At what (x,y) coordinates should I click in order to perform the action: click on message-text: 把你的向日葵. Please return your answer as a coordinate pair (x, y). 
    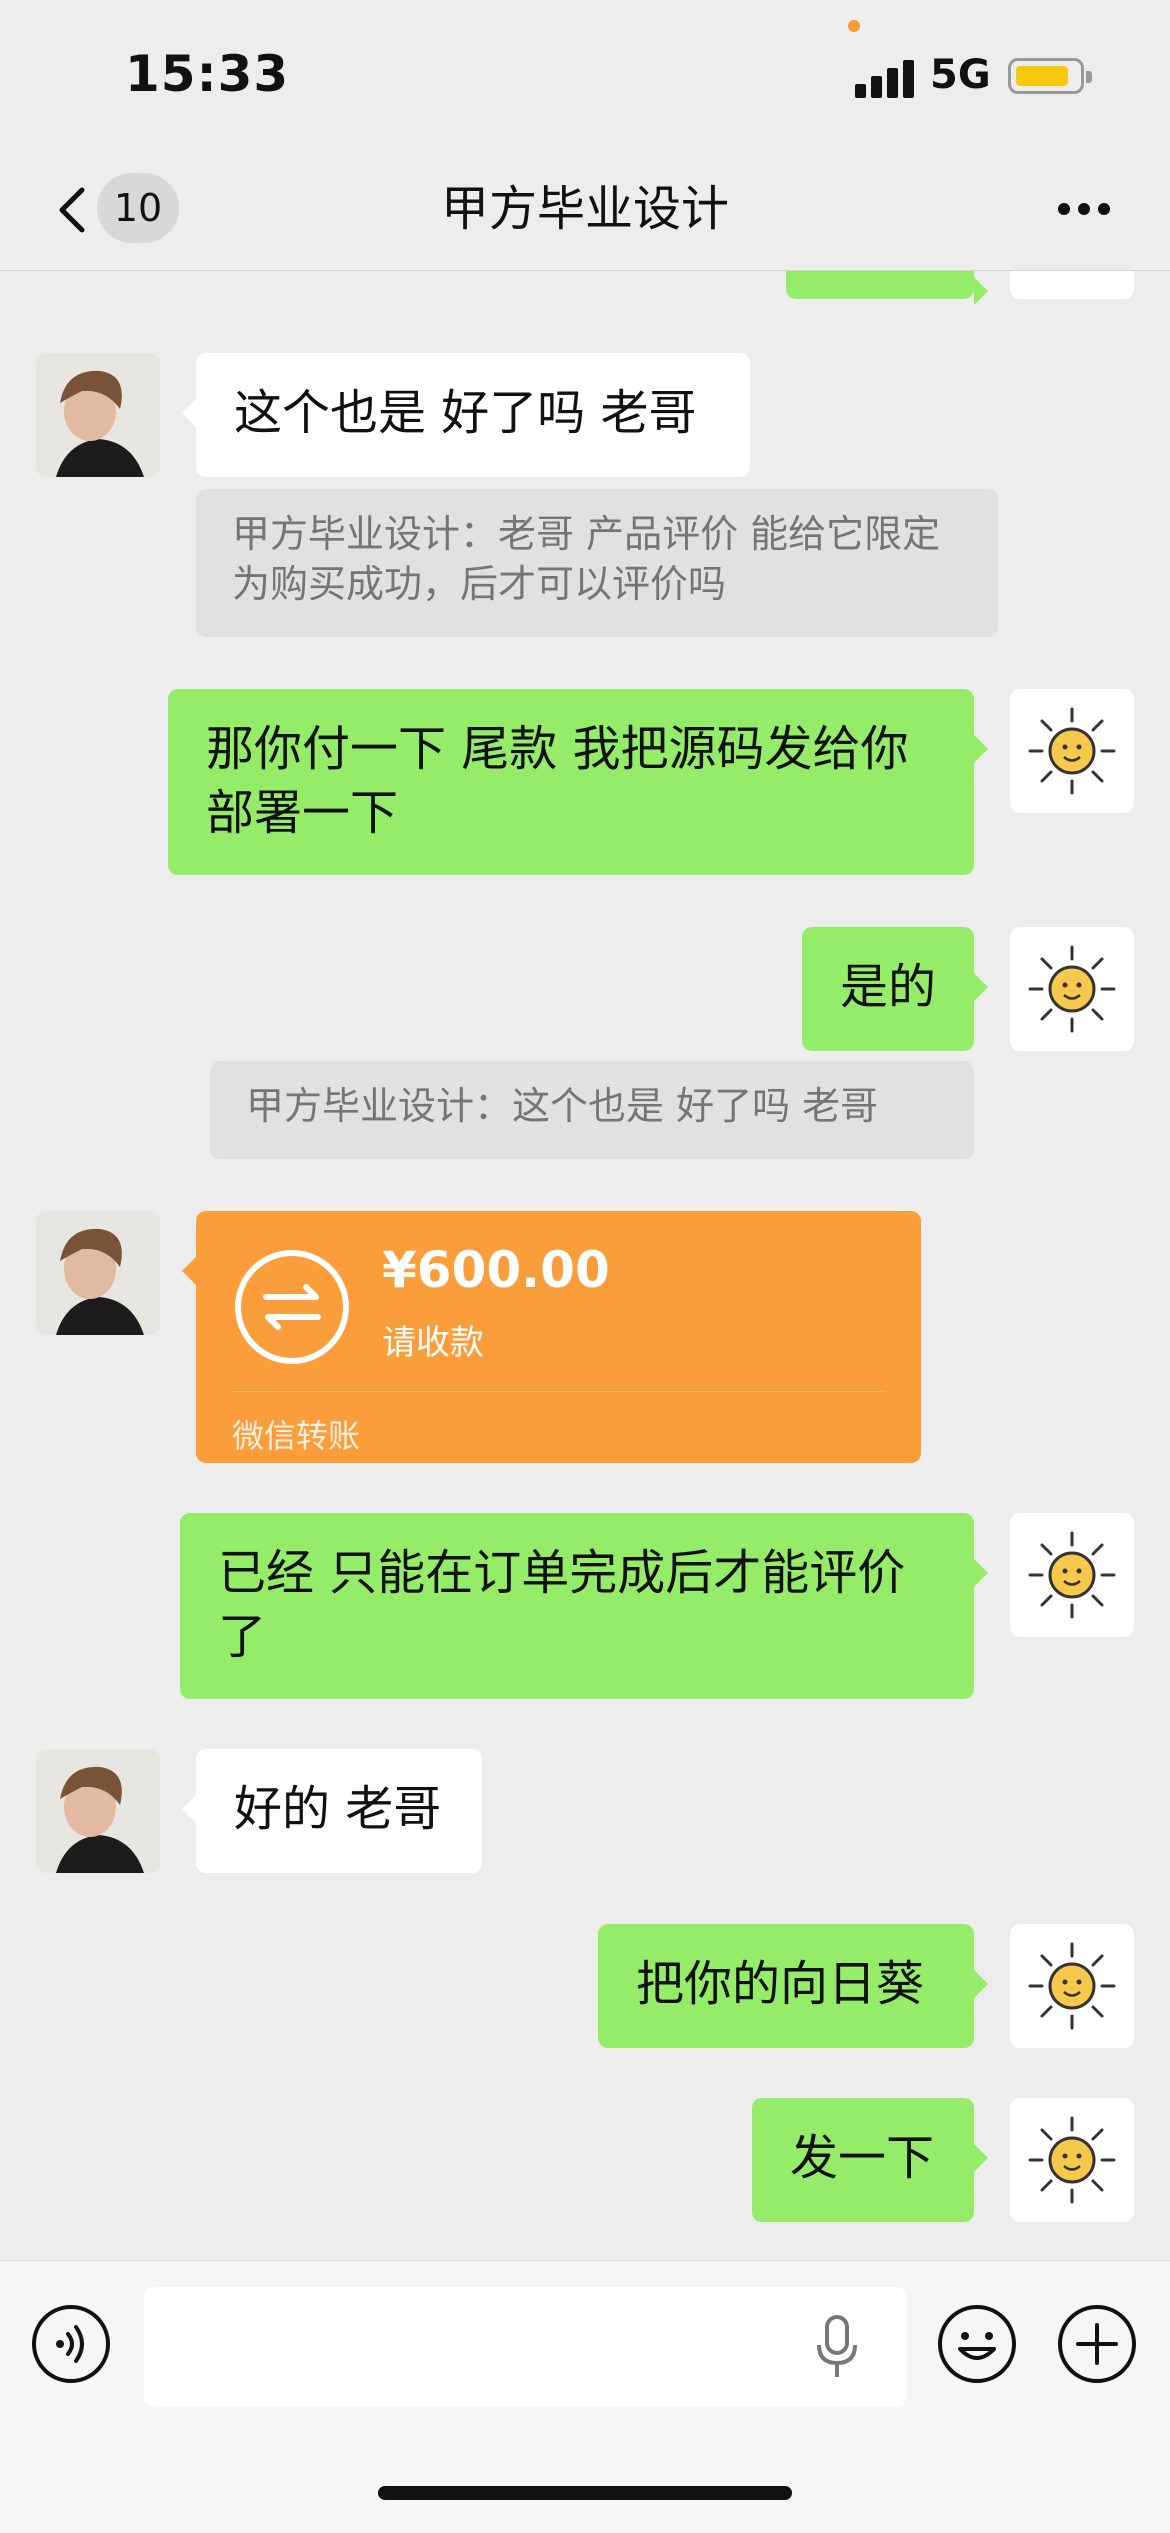
    Looking at the image, I should click on (780, 1984).